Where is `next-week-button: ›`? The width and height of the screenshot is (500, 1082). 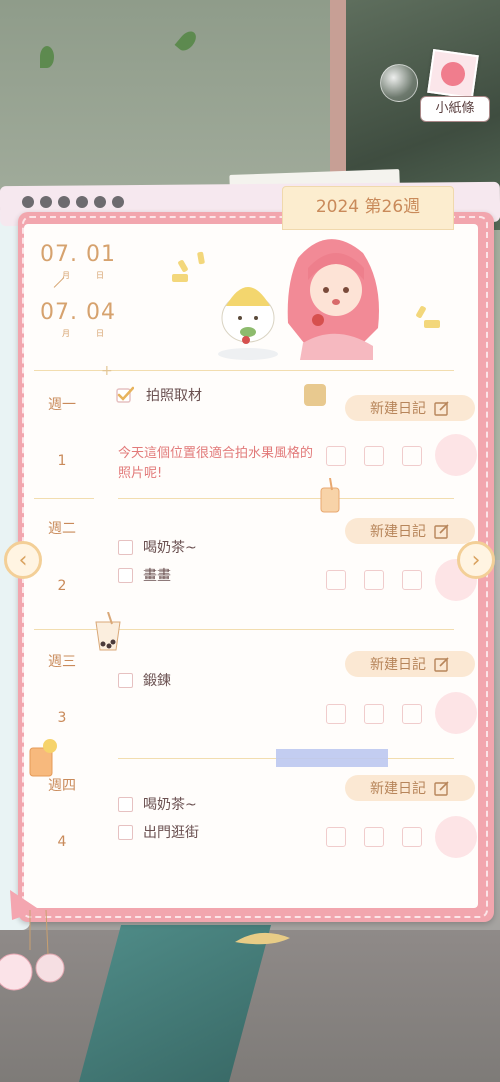 next-week-button: › is located at coordinates (476, 560).